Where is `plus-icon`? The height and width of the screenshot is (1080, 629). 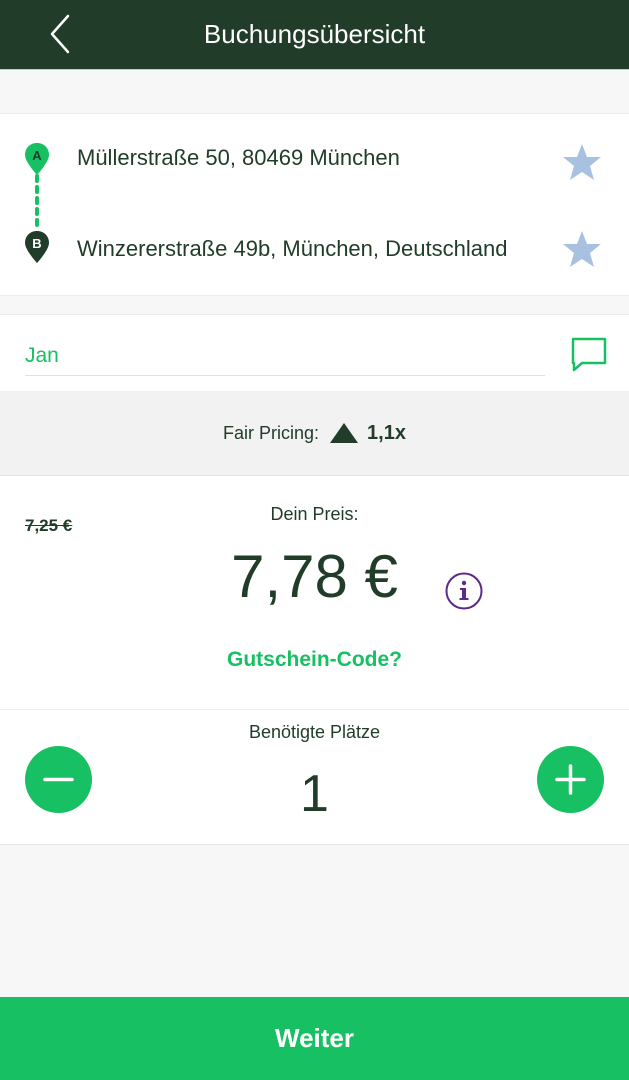 plus-icon is located at coordinates (570, 779).